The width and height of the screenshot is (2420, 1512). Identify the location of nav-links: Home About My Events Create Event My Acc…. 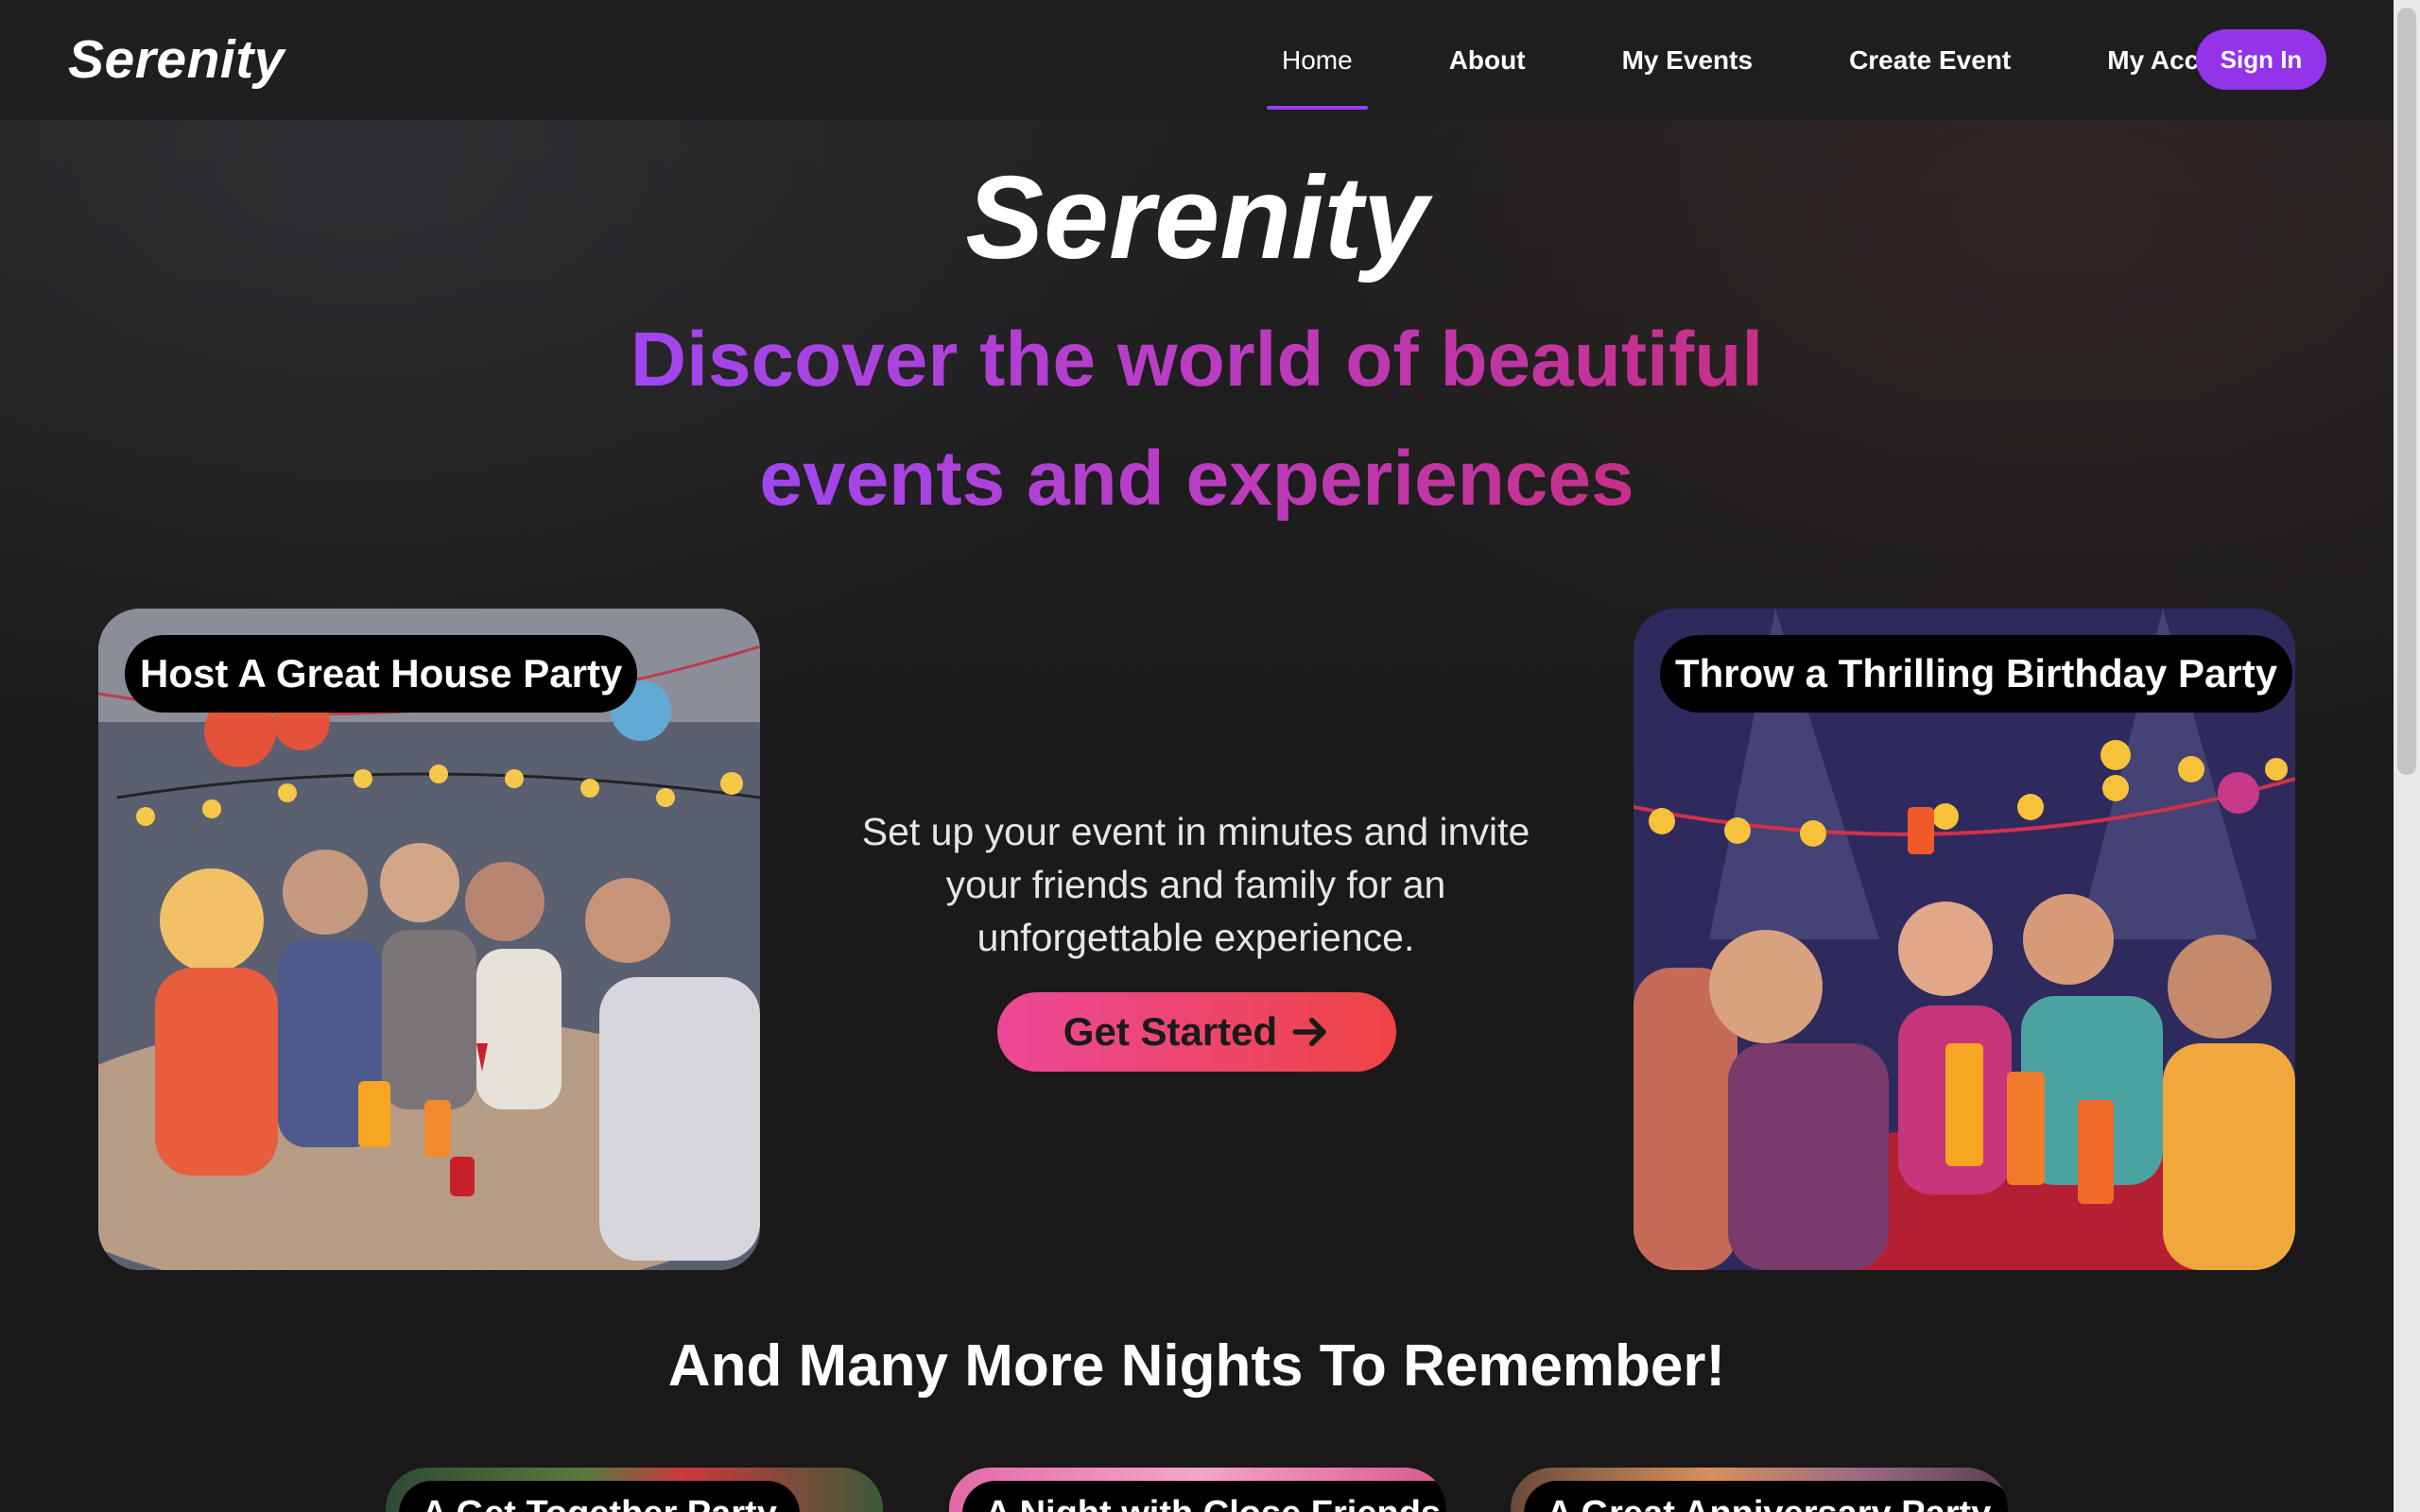
(1802, 60).